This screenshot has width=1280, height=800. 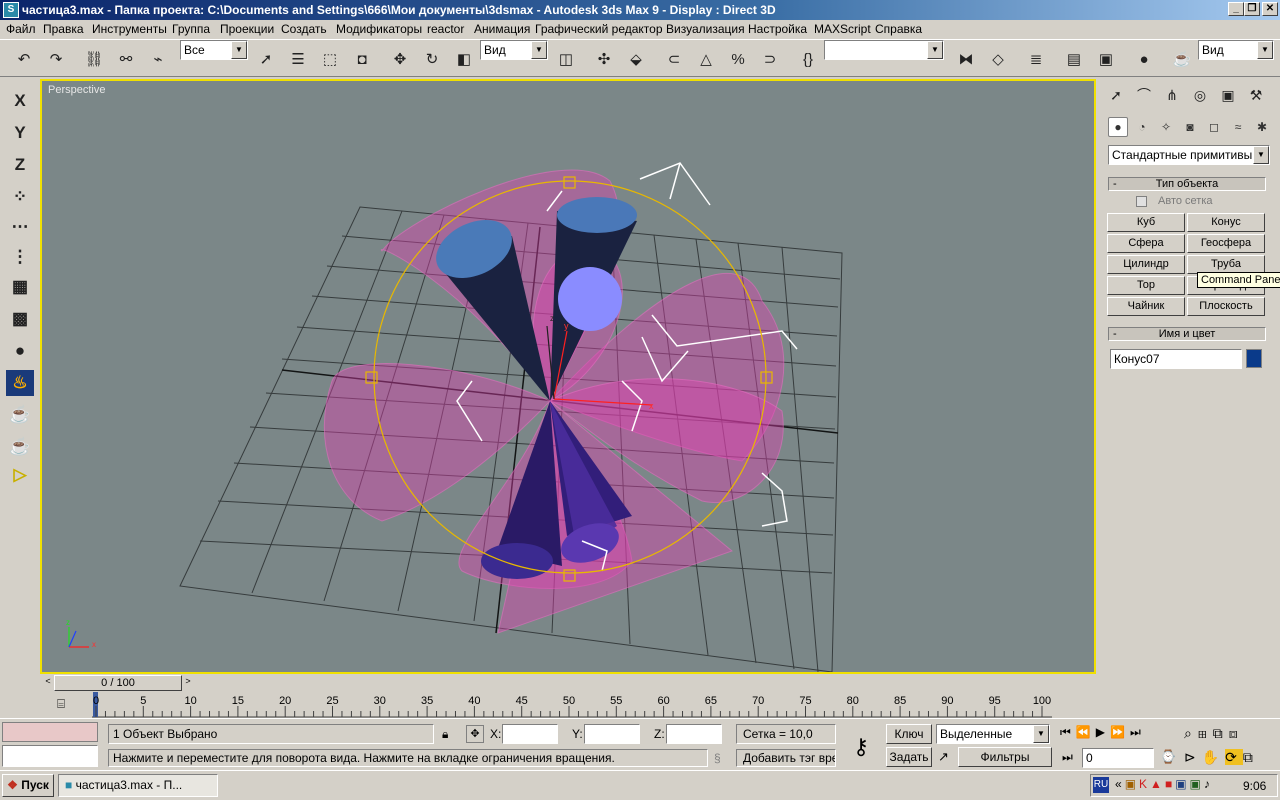 I want to click on snap-toggle-icon: ⊂, so click(x=674, y=59).